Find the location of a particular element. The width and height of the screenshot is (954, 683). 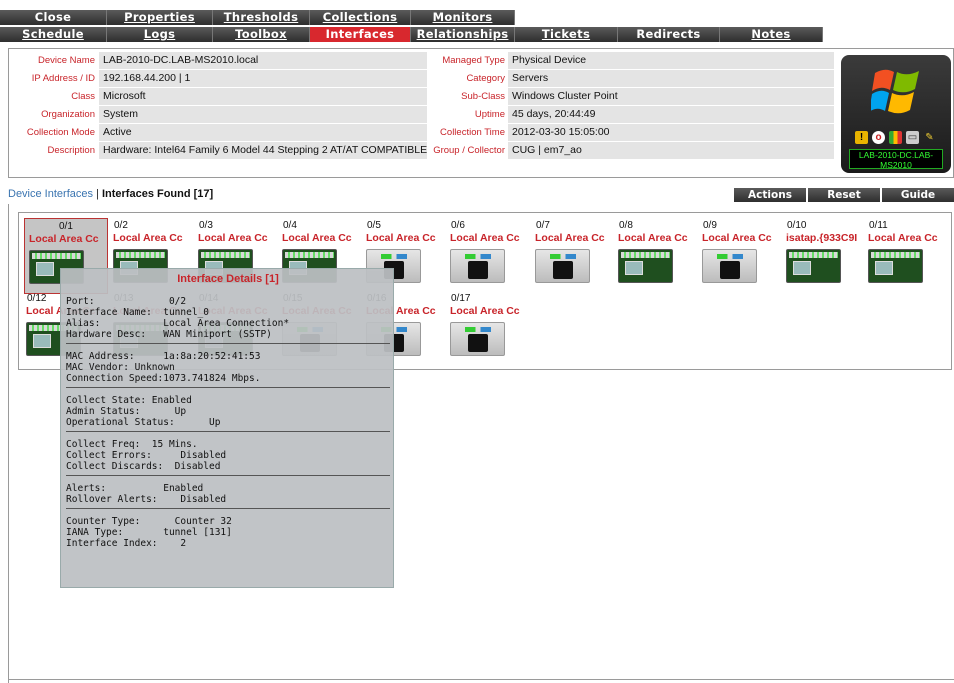

tooltip-detail-line: Operational Status: Up is located at coordinates (143, 422).